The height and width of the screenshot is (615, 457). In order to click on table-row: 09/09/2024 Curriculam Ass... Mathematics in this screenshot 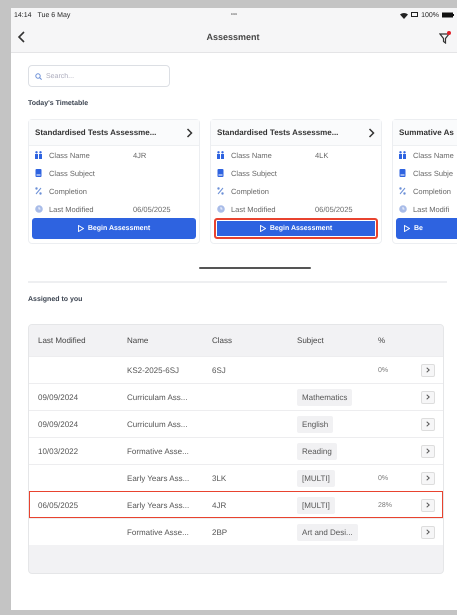, I will do `click(236, 396)`.